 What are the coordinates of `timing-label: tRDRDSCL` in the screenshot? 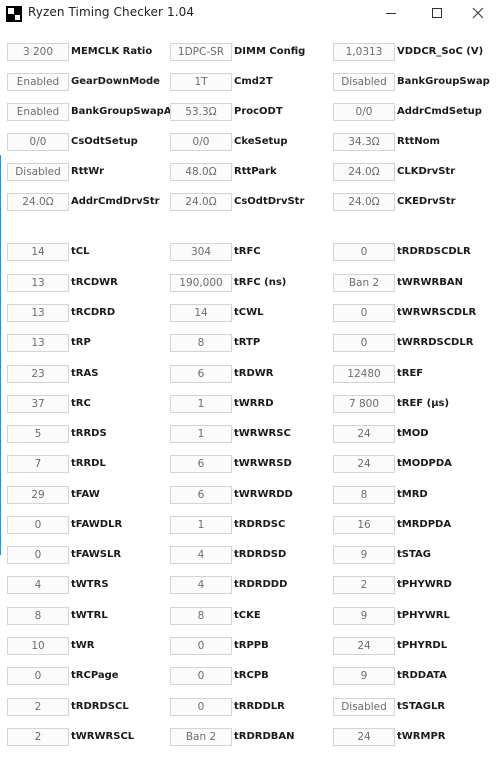 It's located at (100, 706).